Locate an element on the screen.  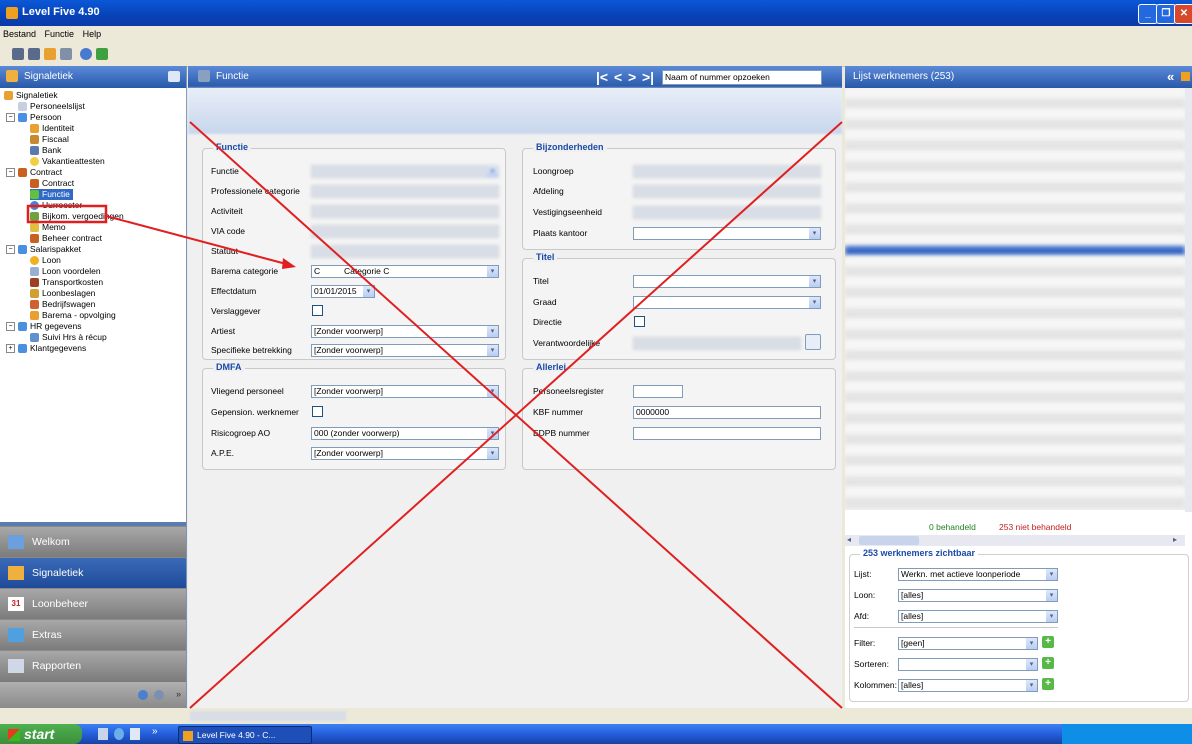
scroll-thumb is located at coordinates (889, 540).